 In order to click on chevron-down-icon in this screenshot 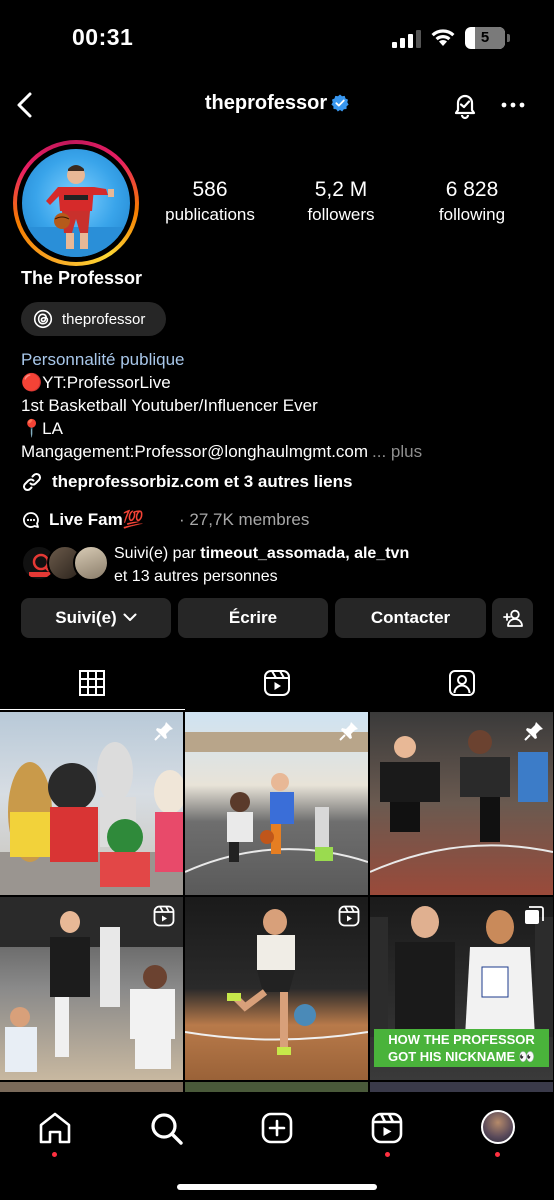, I will do `click(130, 617)`.